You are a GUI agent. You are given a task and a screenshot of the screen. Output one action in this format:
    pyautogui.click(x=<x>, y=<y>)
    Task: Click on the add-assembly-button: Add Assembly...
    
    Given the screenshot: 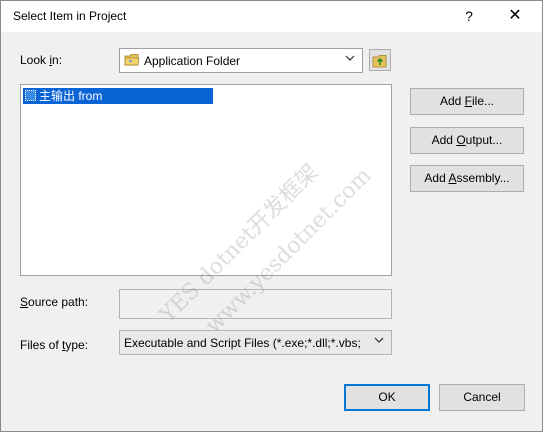 What is the action you would take?
    pyautogui.click(x=467, y=178)
    